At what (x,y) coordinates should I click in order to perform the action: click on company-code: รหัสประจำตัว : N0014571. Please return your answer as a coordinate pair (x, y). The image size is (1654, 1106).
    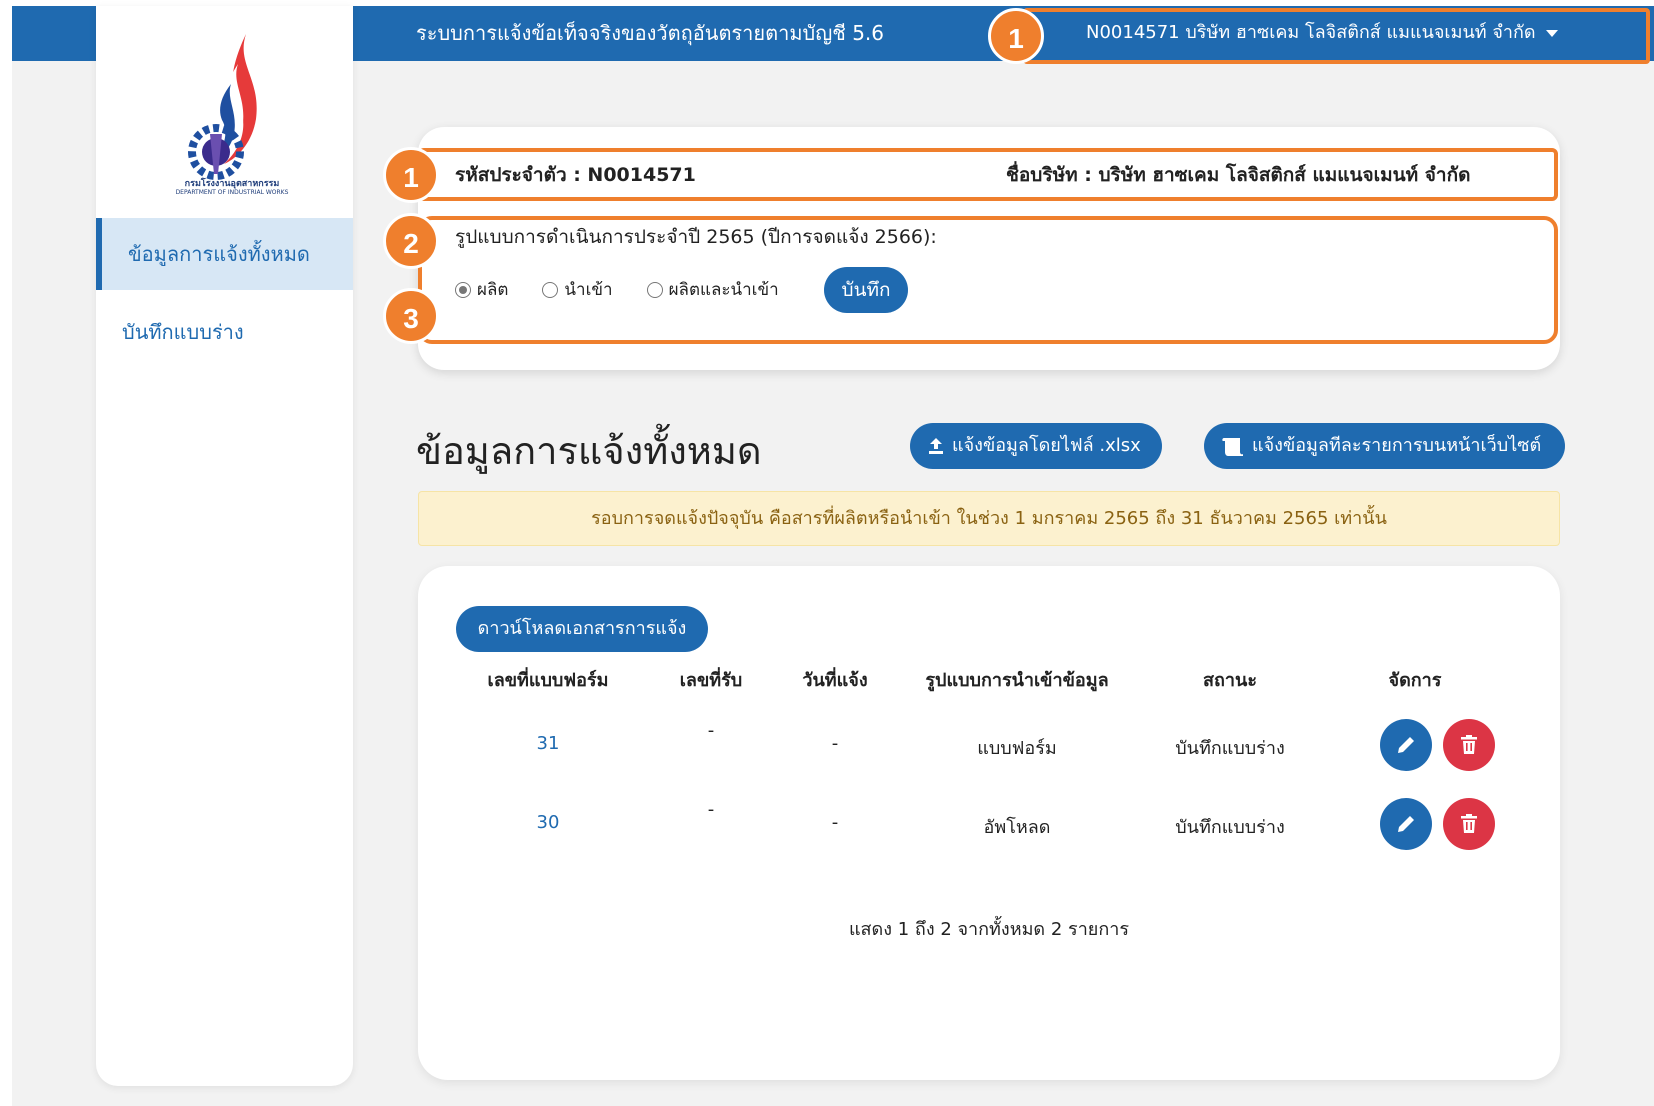
    Looking at the image, I should click on (575, 175).